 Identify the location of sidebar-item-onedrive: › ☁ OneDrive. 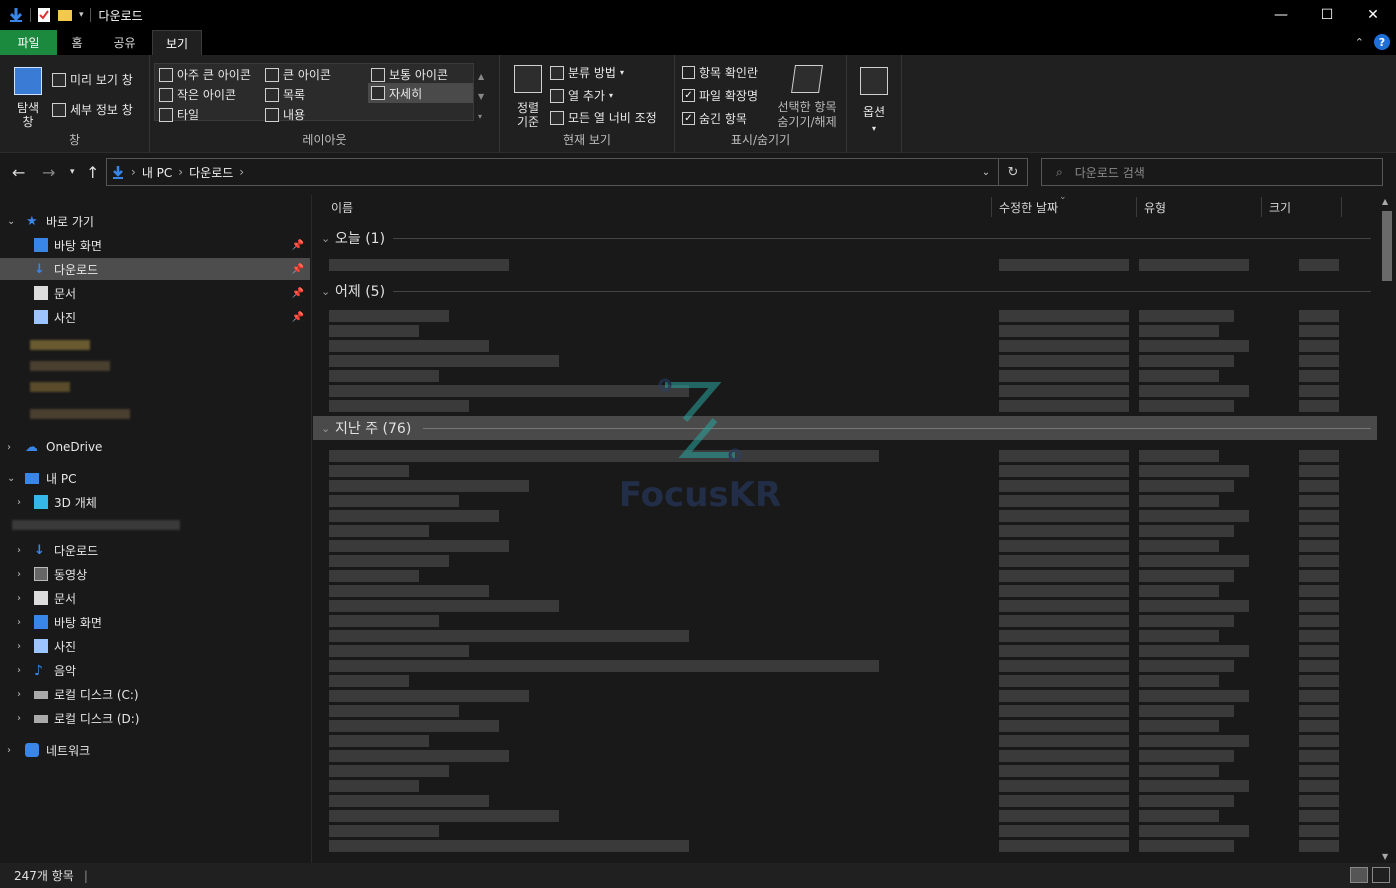
(155, 447).